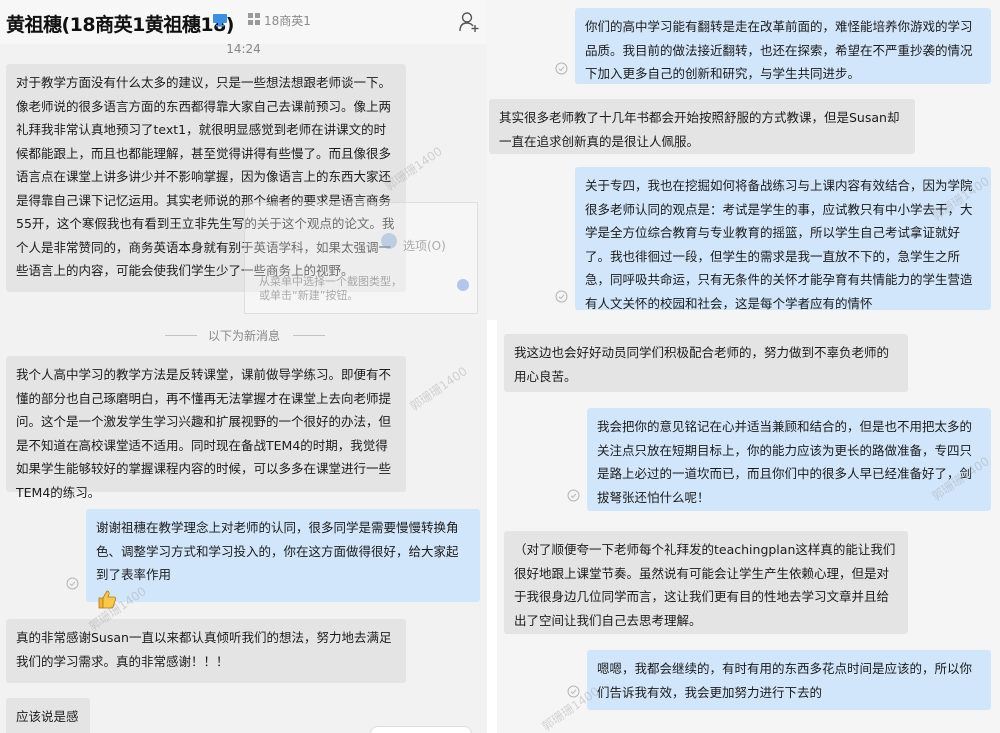  Describe the element at coordinates (492, 526) in the screenshot. I see `pane-gap` at that location.